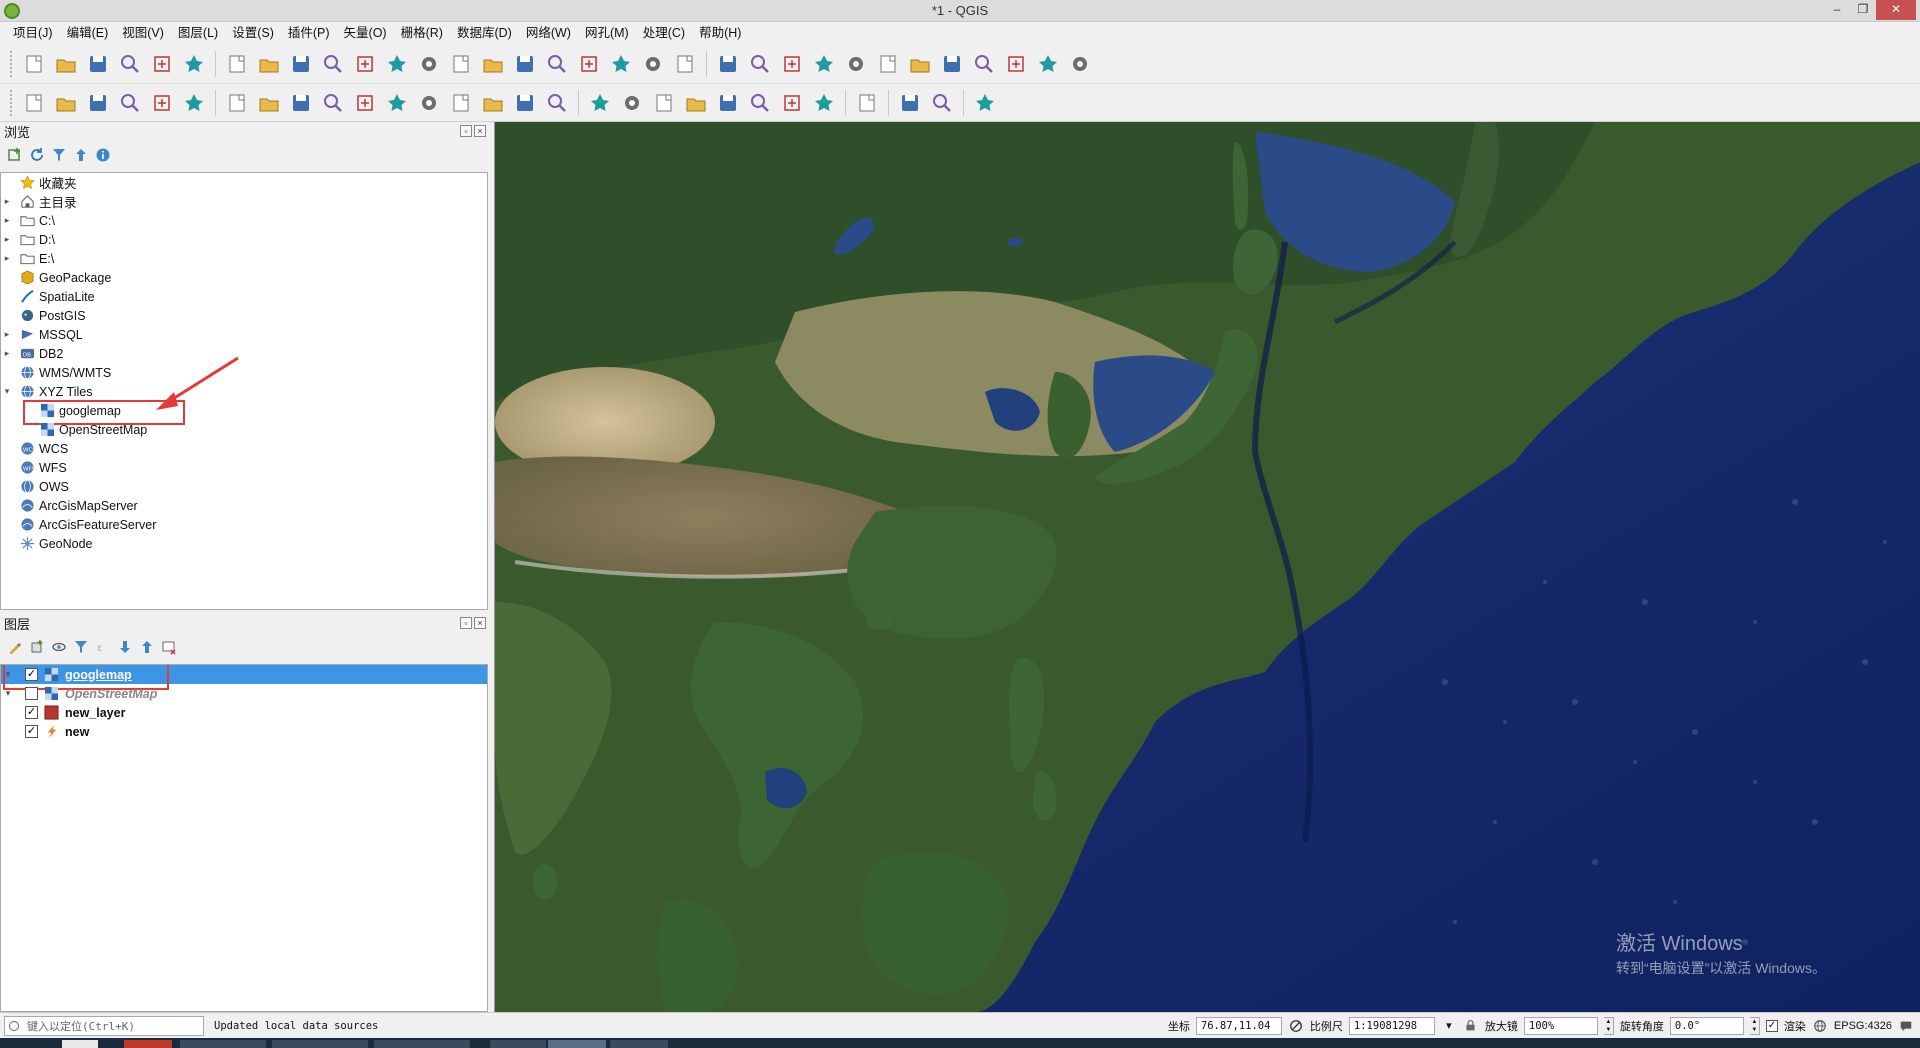 The width and height of the screenshot is (1920, 1048). What do you see at coordinates (480, 131) in the screenshot?
I see `close-panel-button: ×` at bounding box center [480, 131].